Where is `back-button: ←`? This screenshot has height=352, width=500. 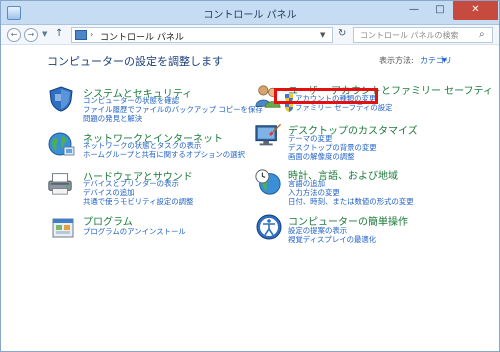 back-button: ← is located at coordinates (14, 35).